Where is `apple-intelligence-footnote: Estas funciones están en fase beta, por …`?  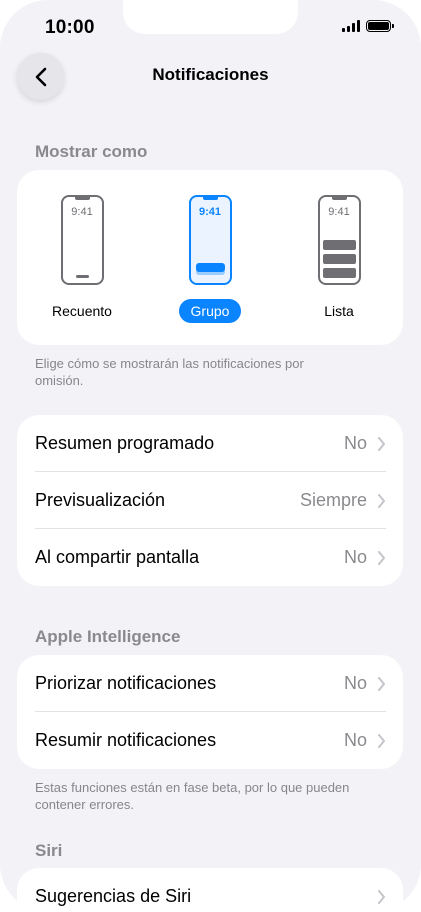
apple-intelligence-footnote: Estas funciones están en fase beta, por … is located at coordinates (192, 796).